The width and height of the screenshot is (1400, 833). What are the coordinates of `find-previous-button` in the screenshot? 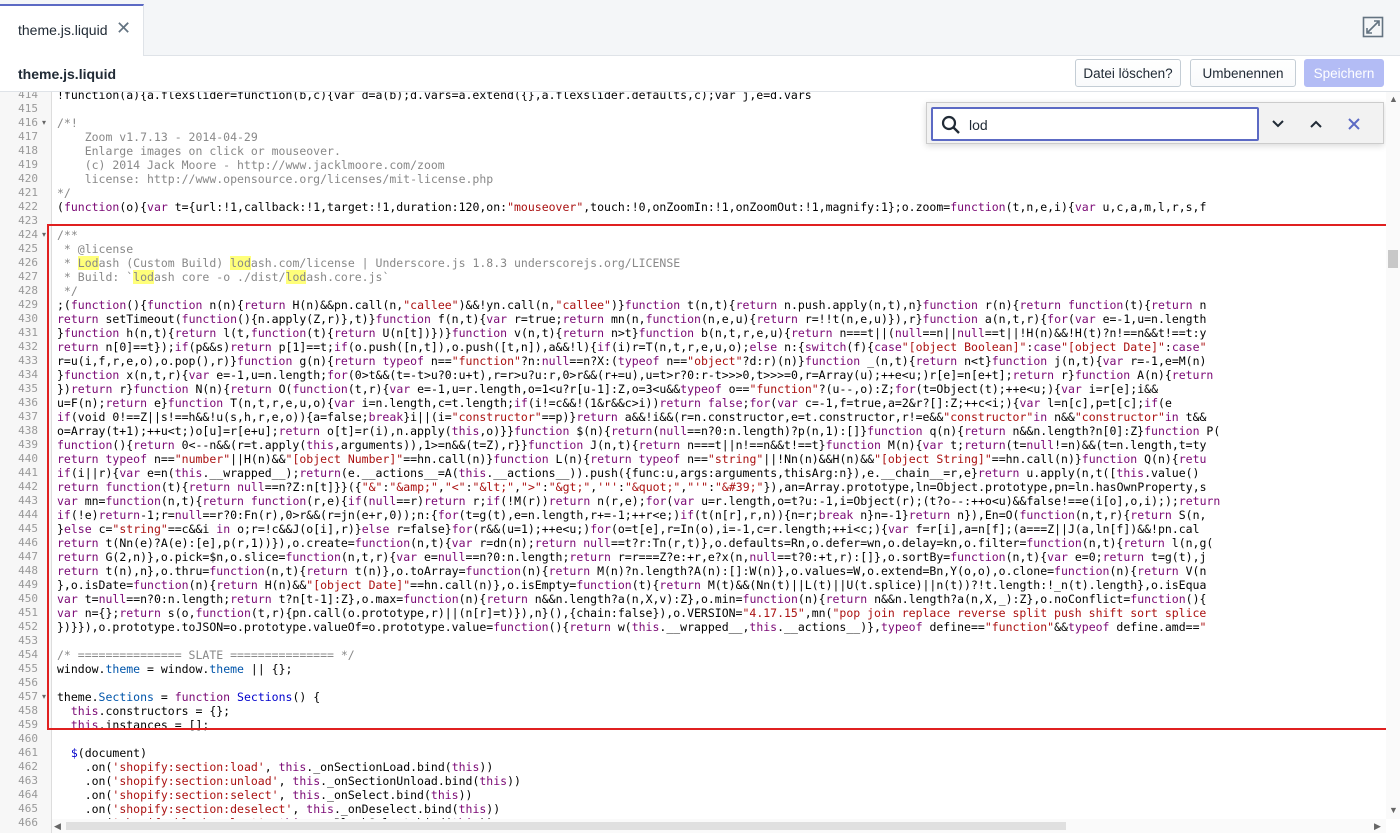 It's located at (1316, 124).